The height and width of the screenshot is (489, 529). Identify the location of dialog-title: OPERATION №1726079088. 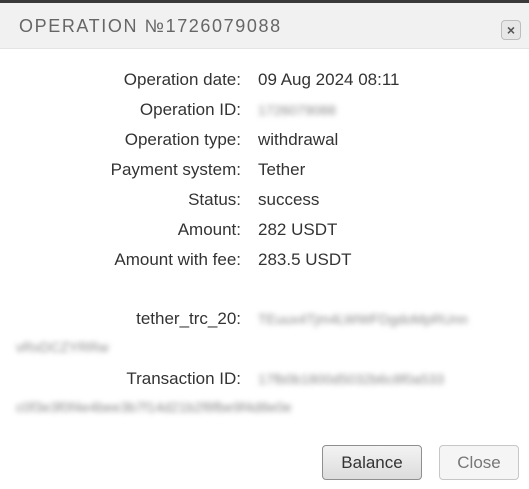
(150, 26).